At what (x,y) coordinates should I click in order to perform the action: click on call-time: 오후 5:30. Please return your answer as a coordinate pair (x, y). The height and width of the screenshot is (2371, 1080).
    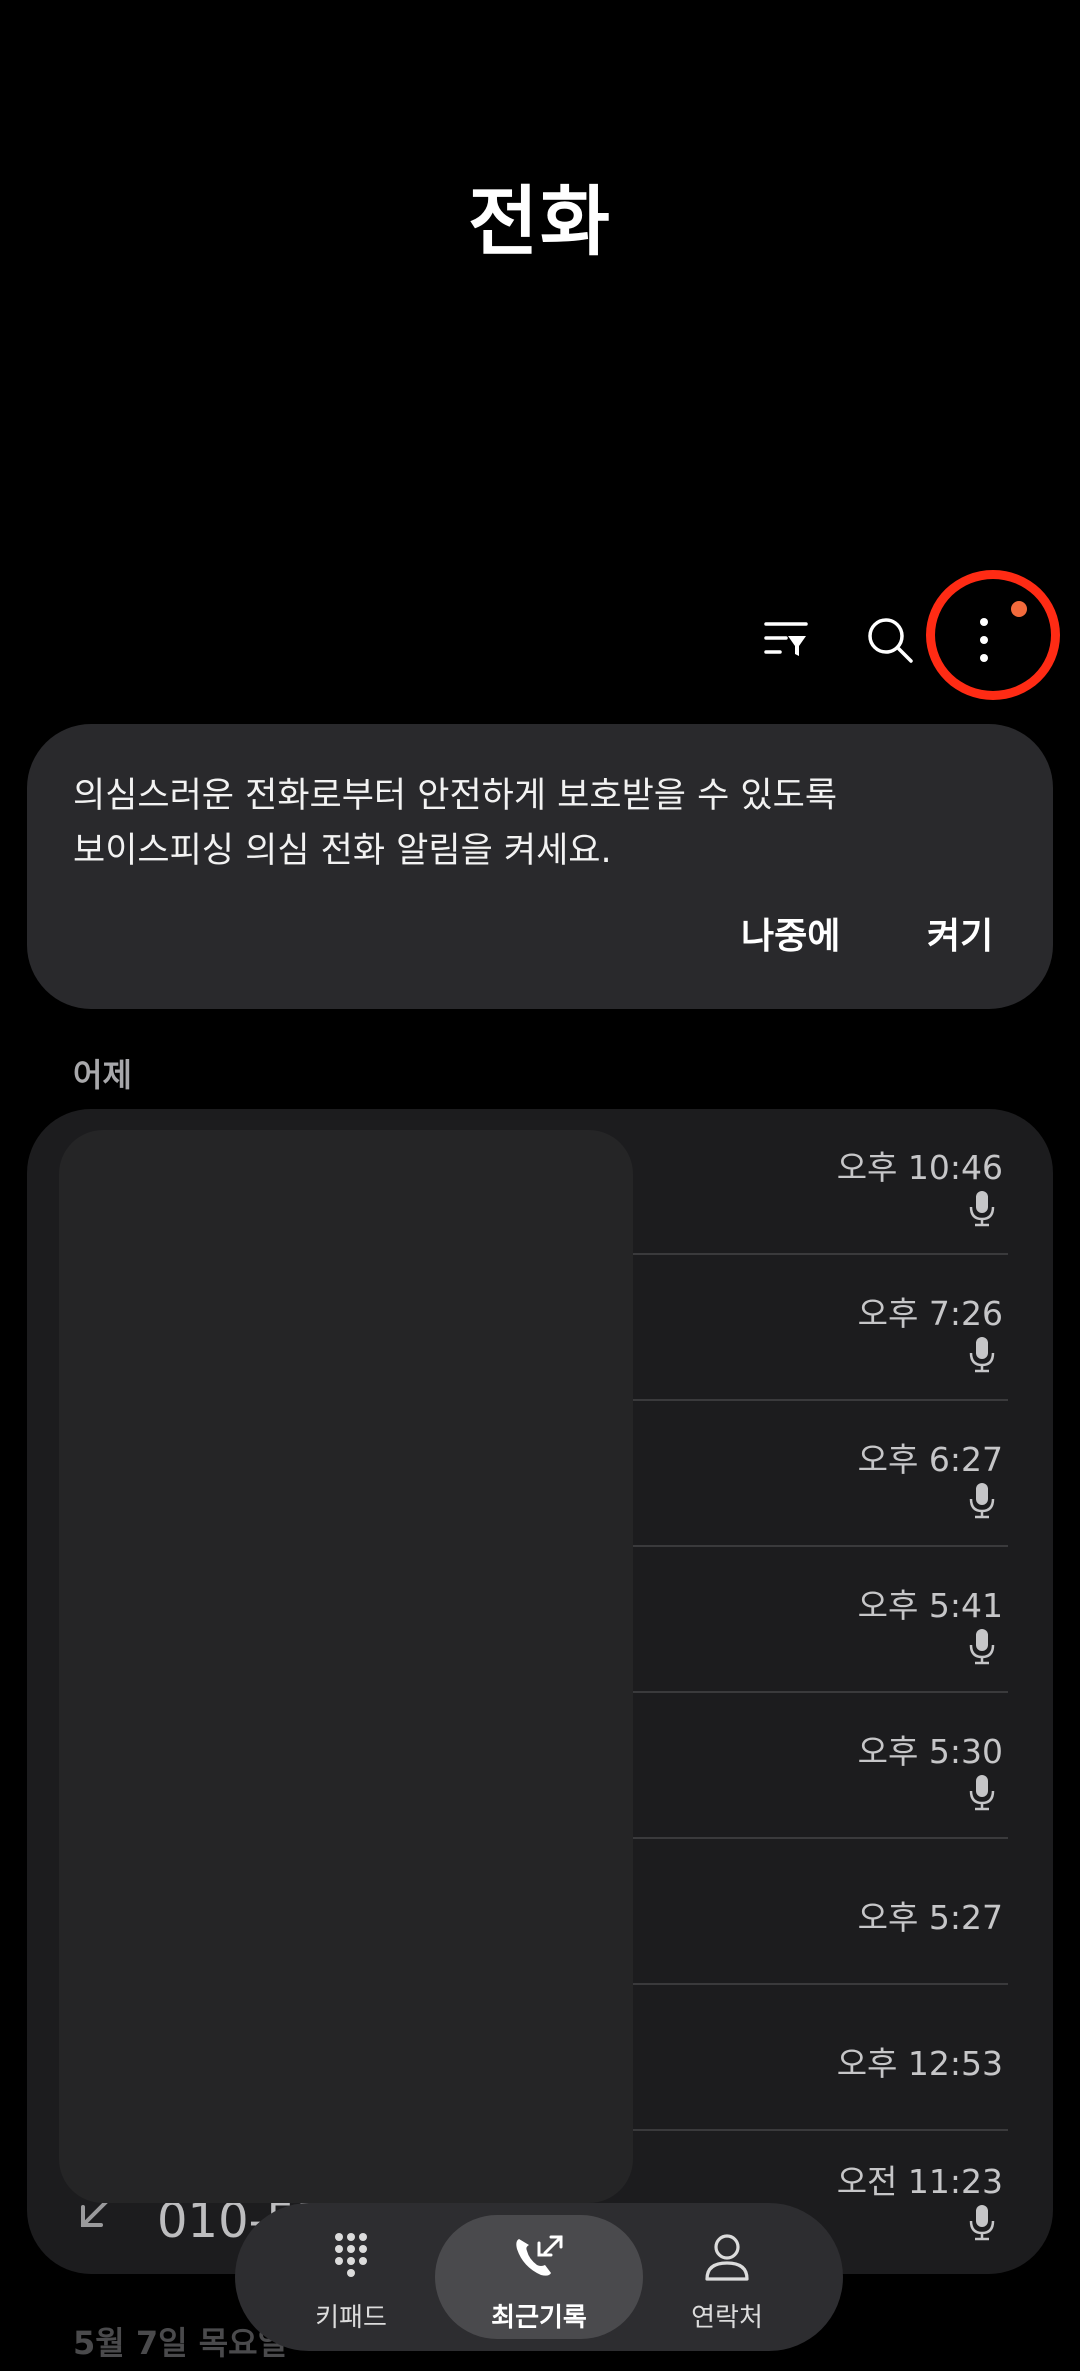
    Looking at the image, I should click on (930, 1751).